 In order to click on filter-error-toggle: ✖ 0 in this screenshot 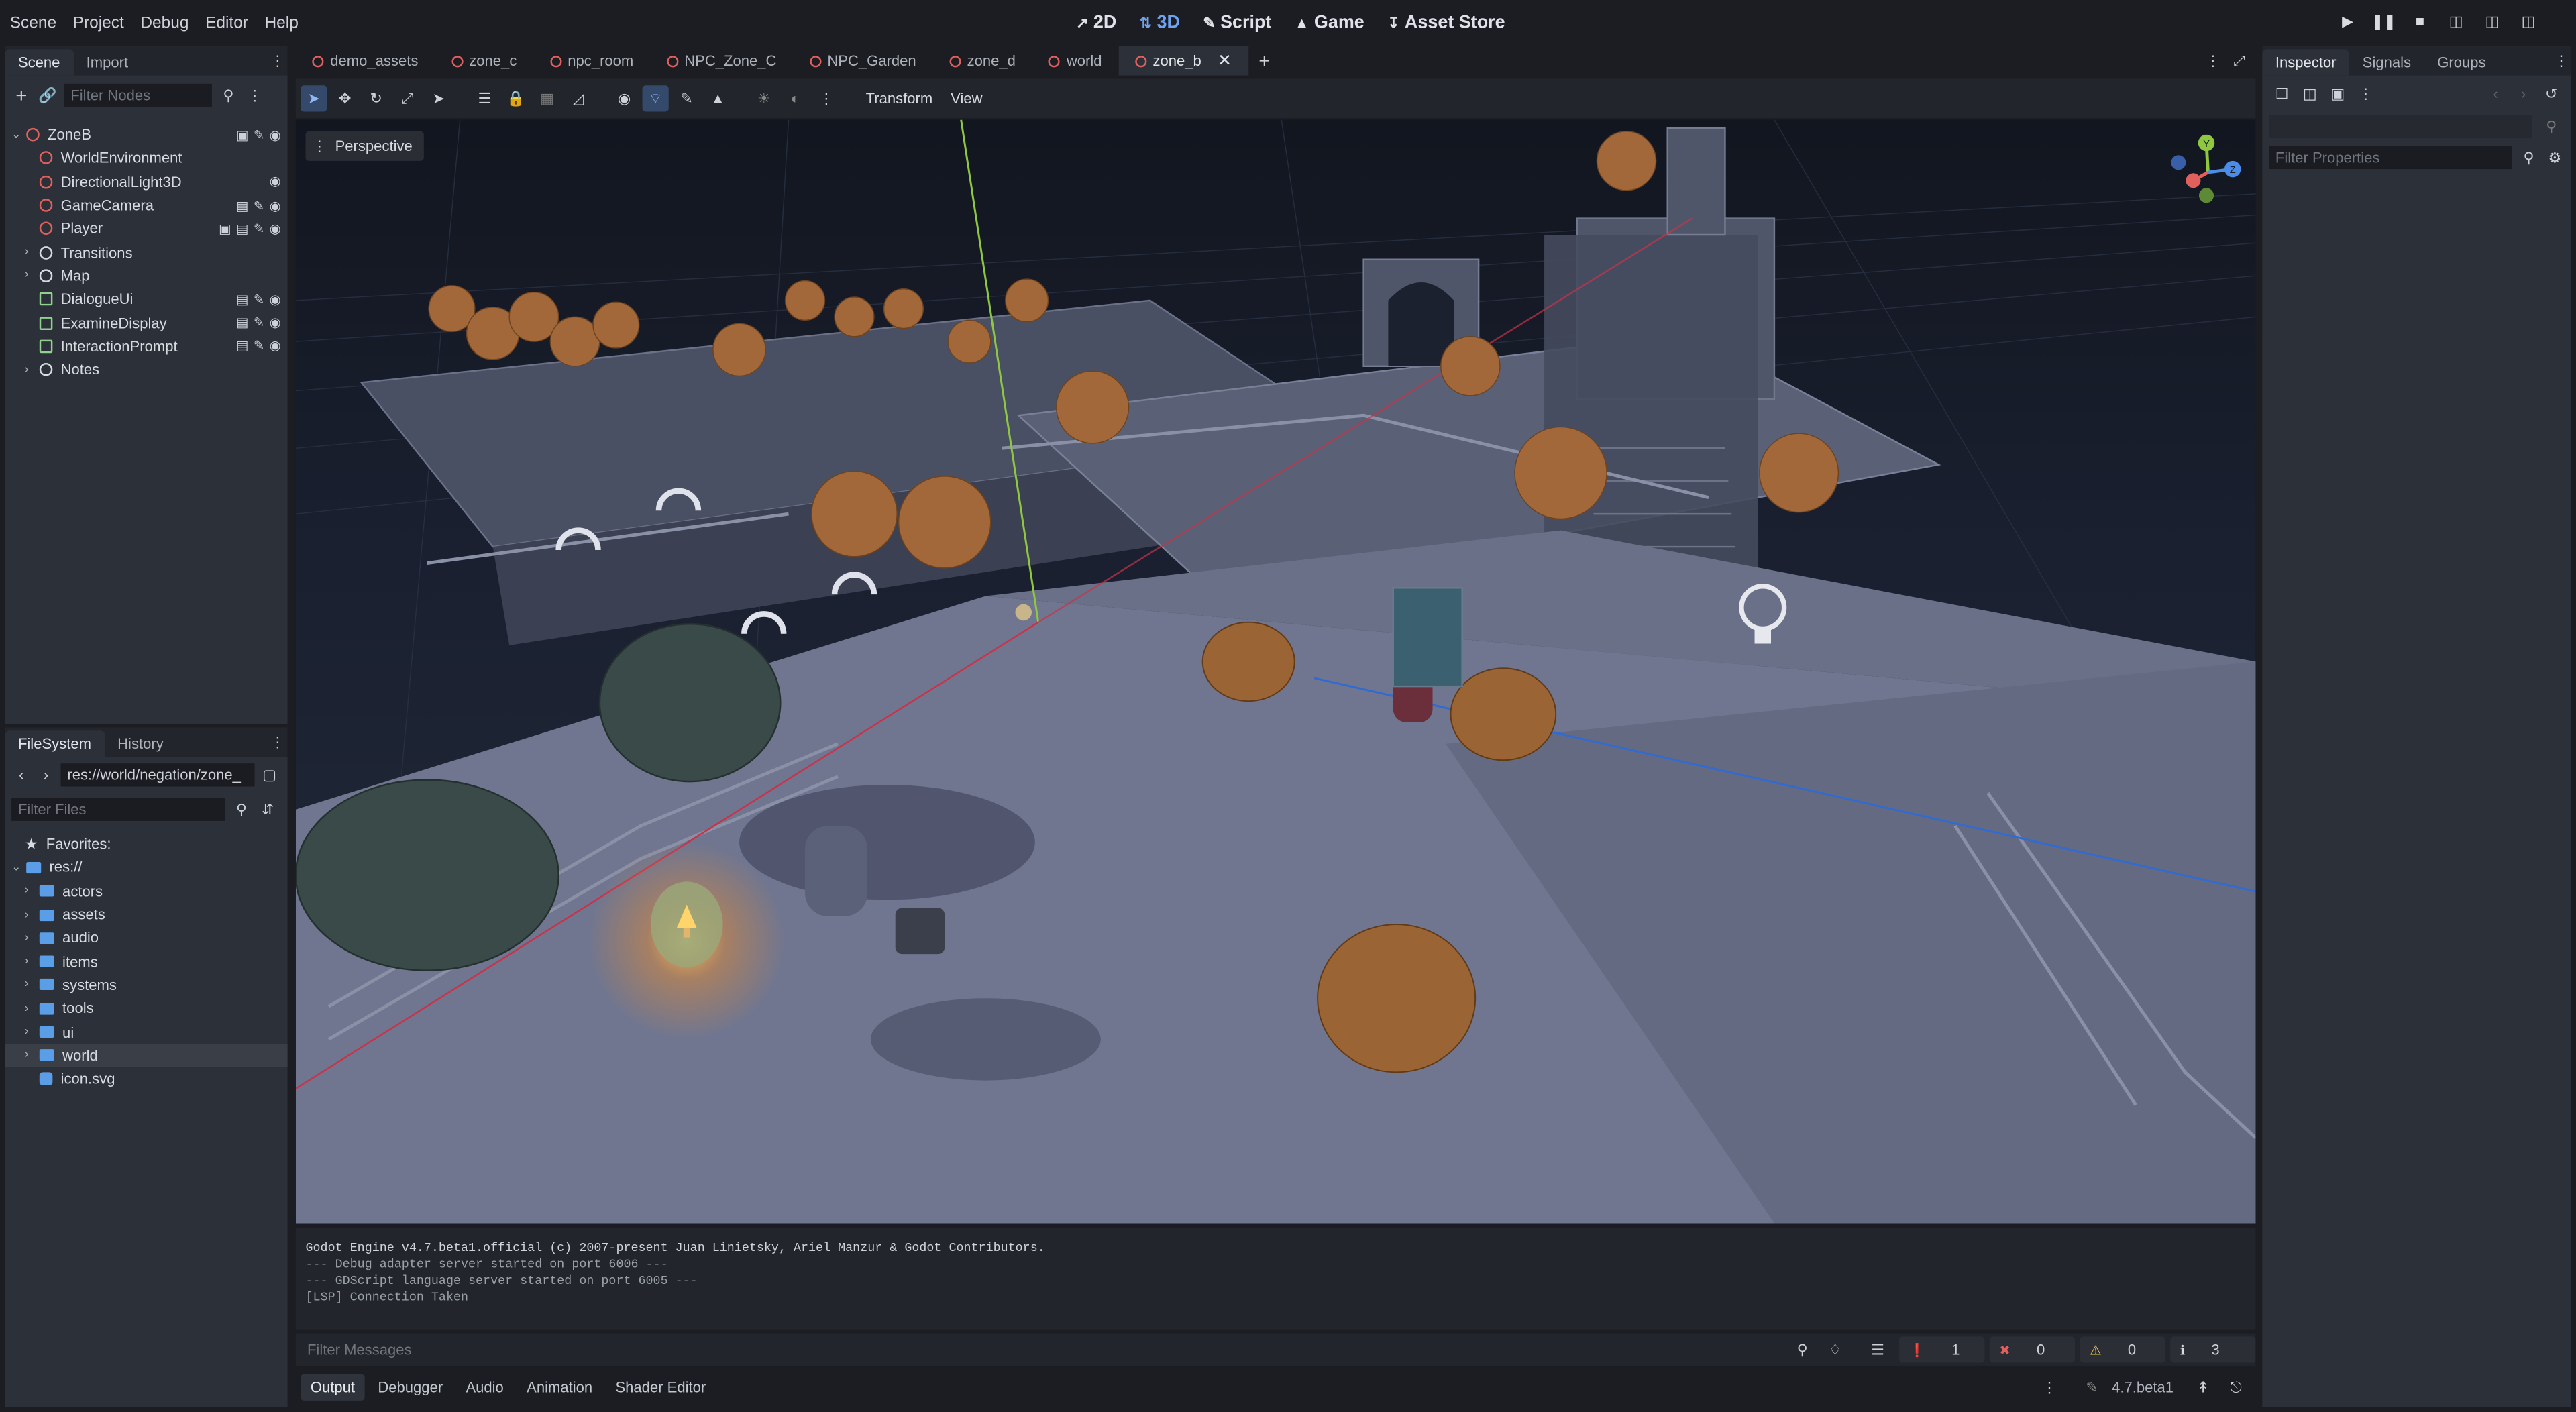, I will do `click(2032, 1349)`.